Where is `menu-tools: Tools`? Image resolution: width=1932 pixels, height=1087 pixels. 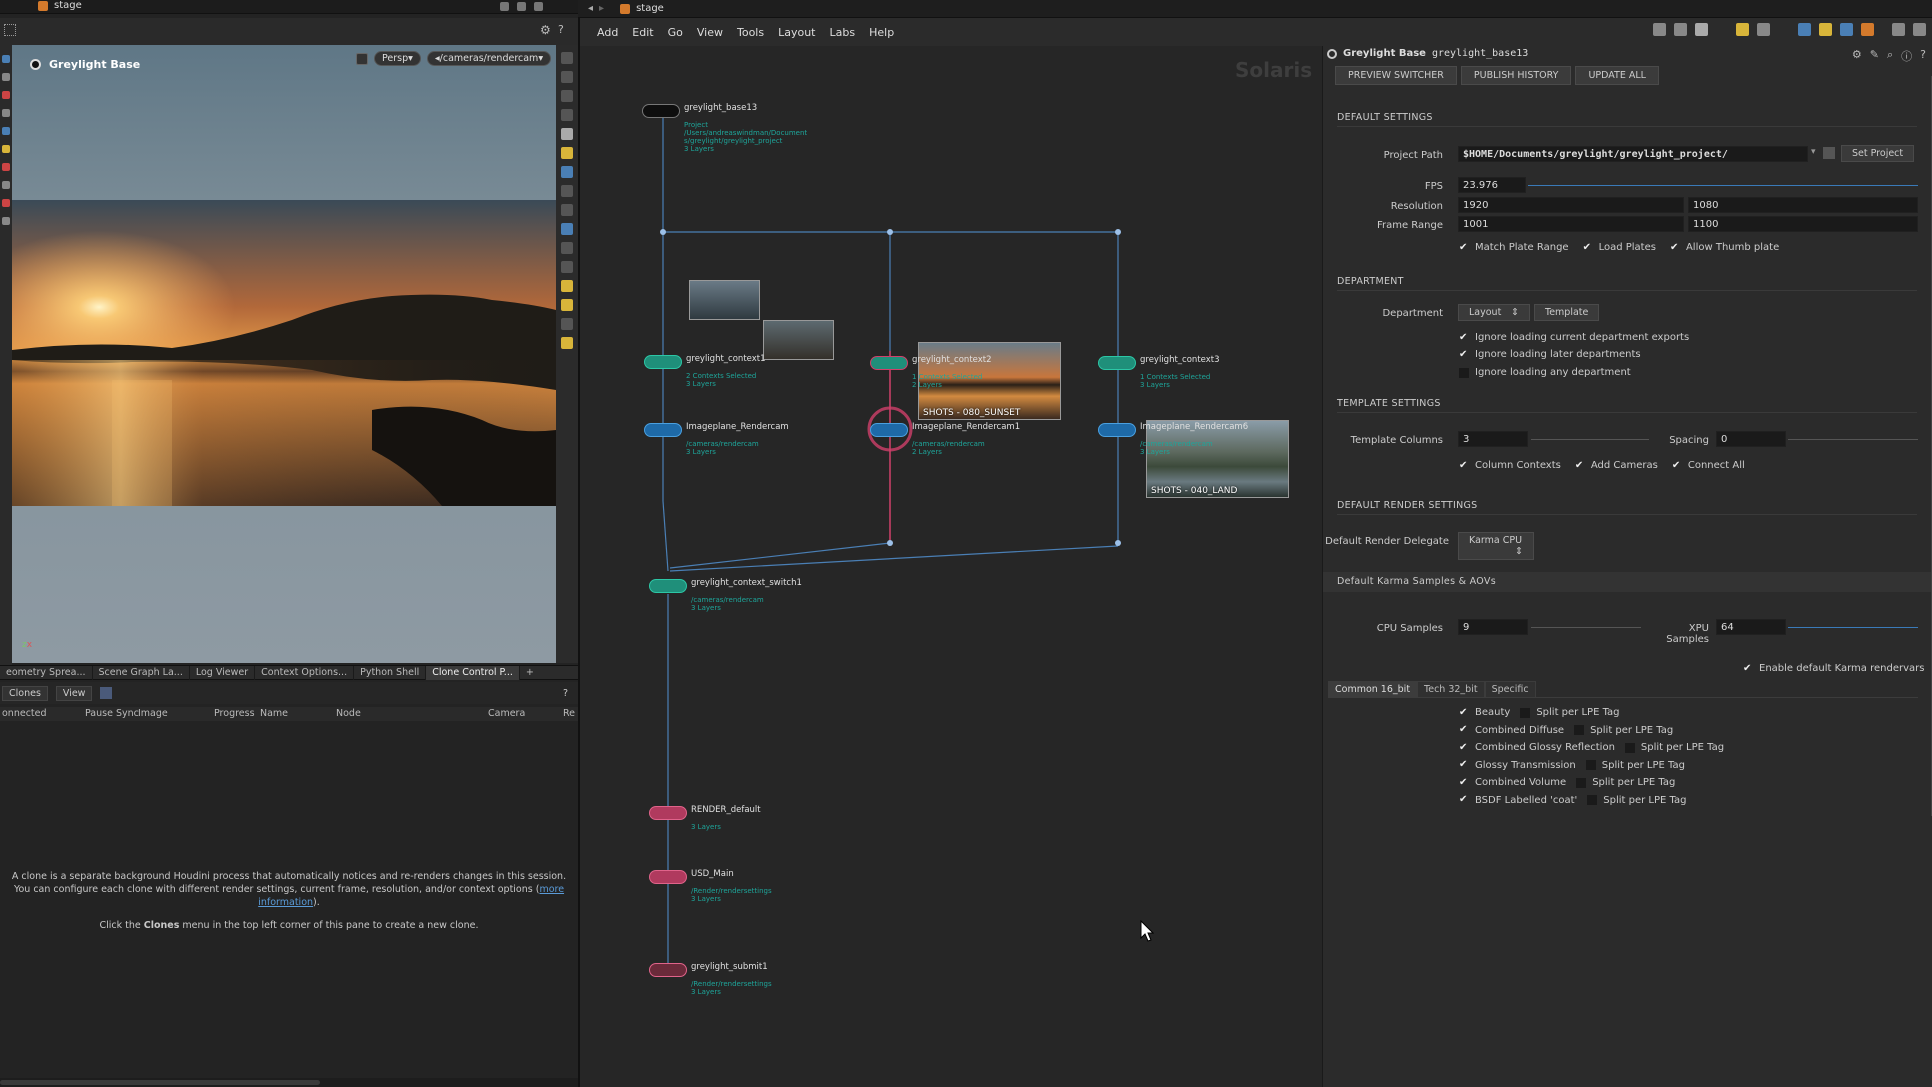 menu-tools: Tools is located at coordinates (750, 32).